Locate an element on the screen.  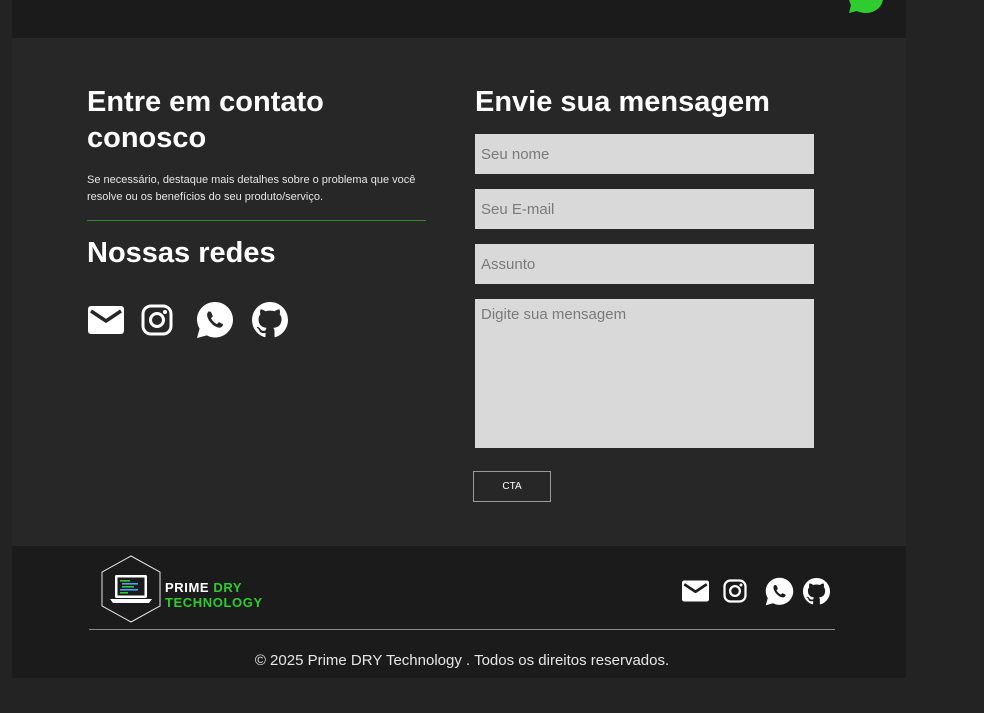
name-input is located at coordinates (644, 154).